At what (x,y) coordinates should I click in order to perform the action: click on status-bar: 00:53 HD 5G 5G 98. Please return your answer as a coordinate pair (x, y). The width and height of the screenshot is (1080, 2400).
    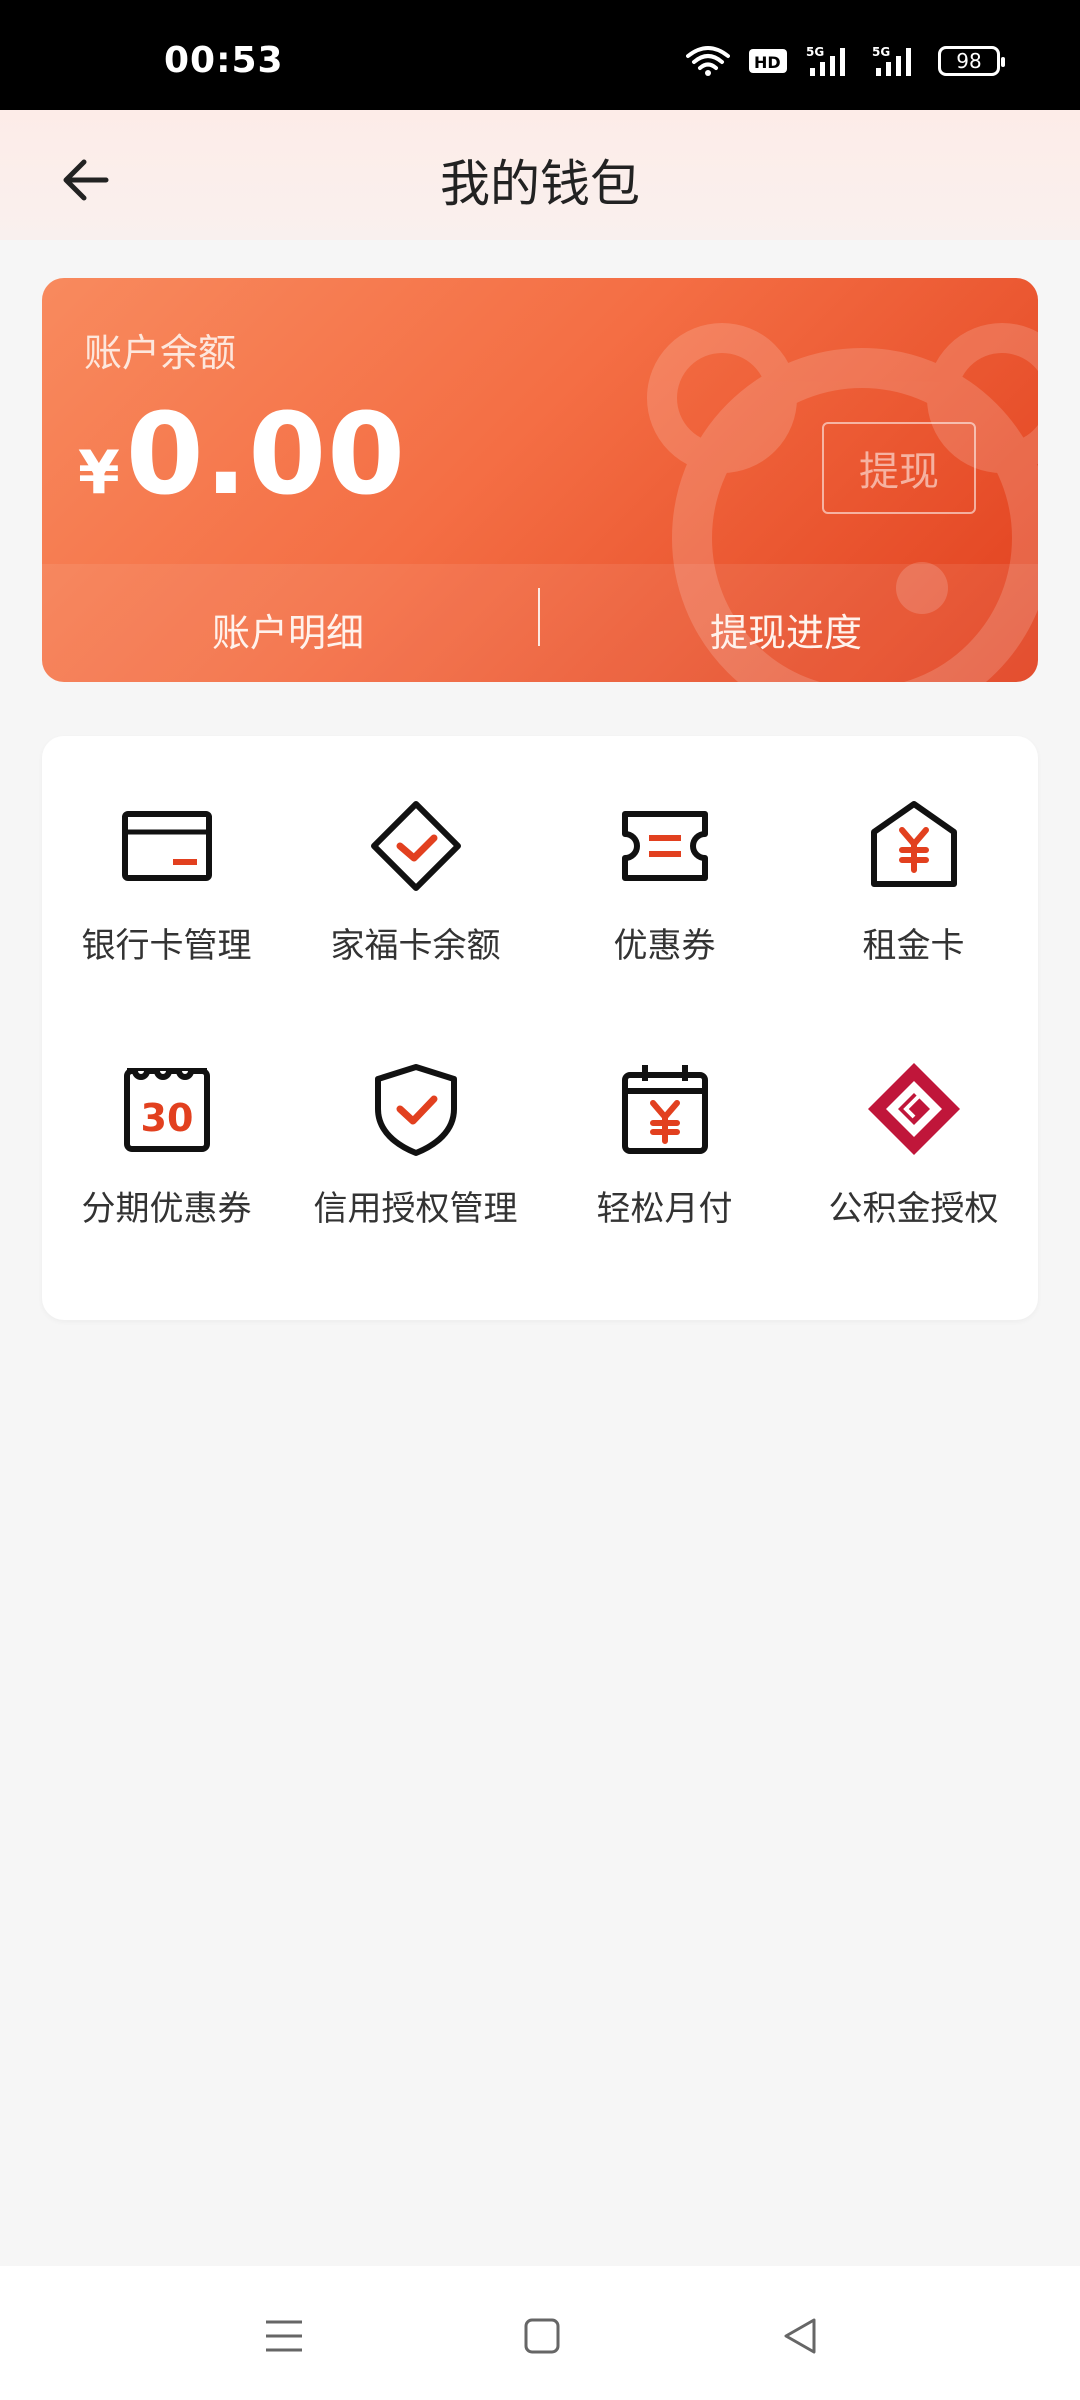
    Looking at the image, I should click on (540, 55).